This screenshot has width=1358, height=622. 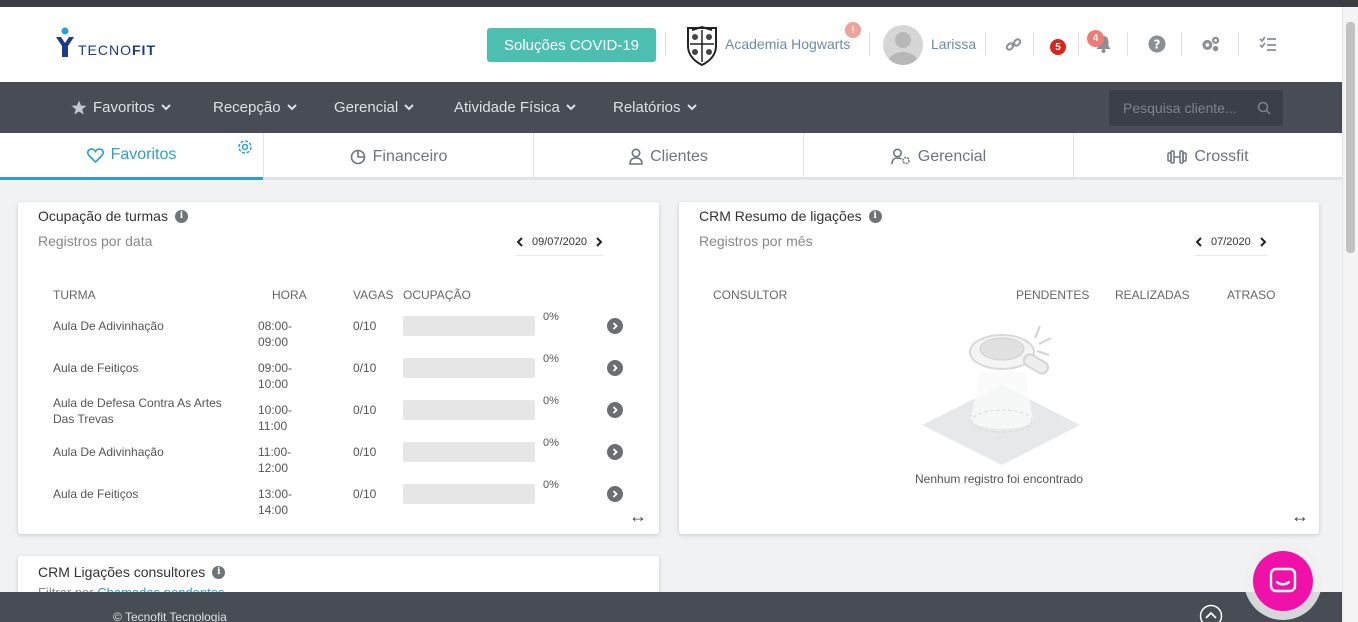 I want to click on nav-favoritos: Favoritos, so click(x=121, y=107).